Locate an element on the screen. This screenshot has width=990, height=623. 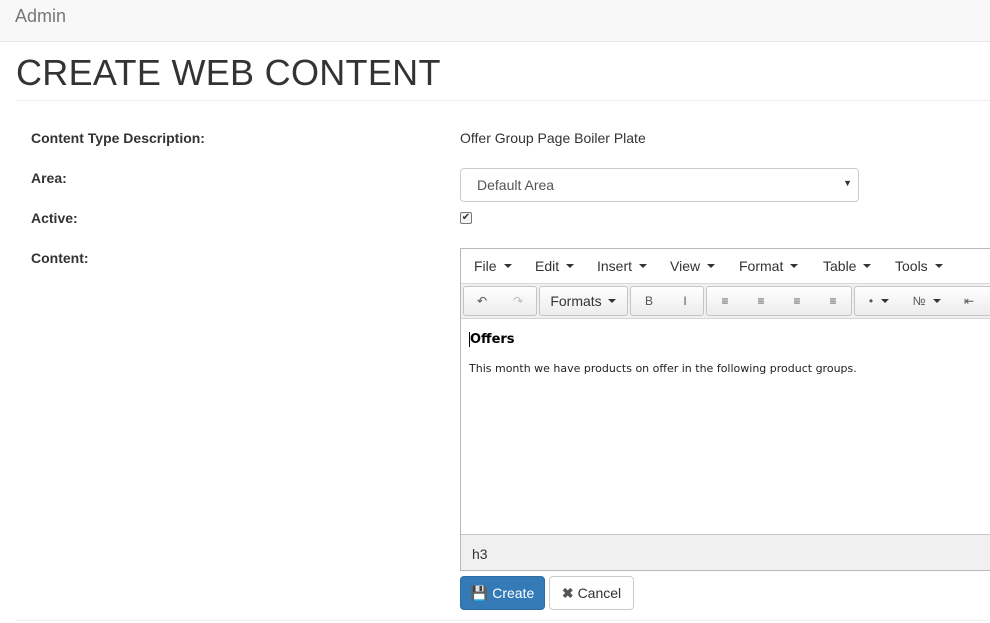
formats-group: Formats is located at coordinates (583, 301).